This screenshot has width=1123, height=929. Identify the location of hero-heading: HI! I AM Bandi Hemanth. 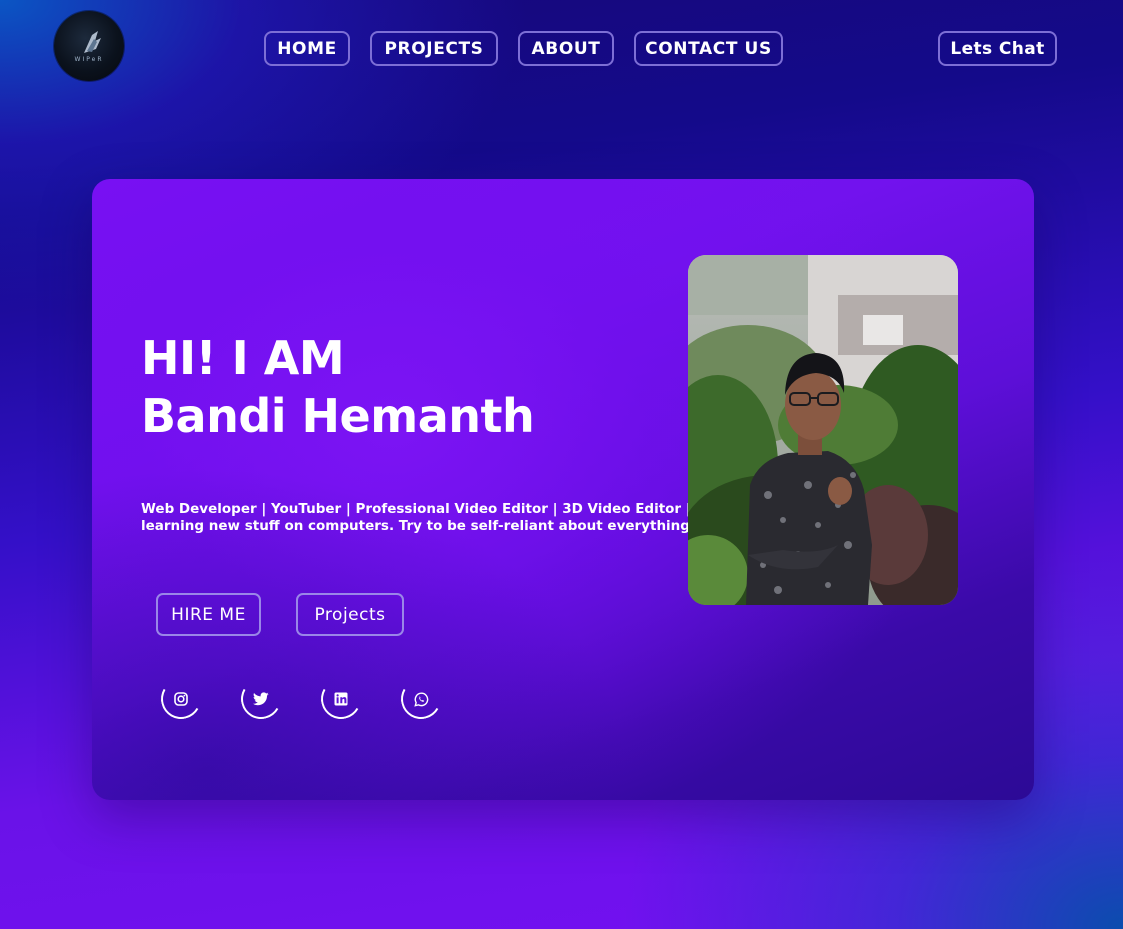
(338, 387).